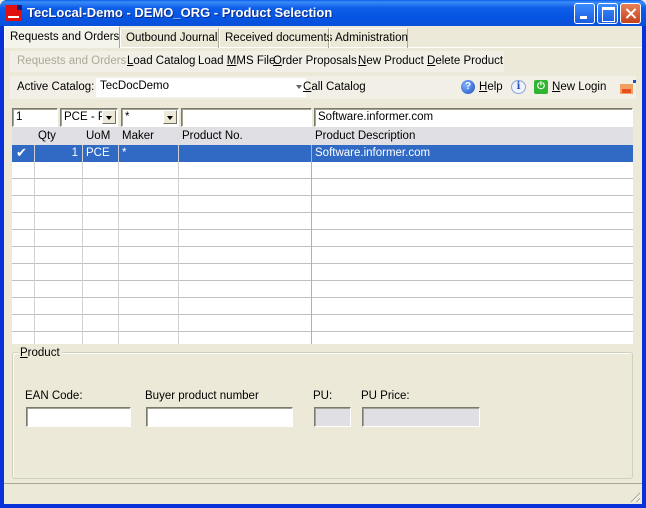  Describe the element at coordinates (628, 87) in the screenshot. I see `teleservice-icon` at that location.